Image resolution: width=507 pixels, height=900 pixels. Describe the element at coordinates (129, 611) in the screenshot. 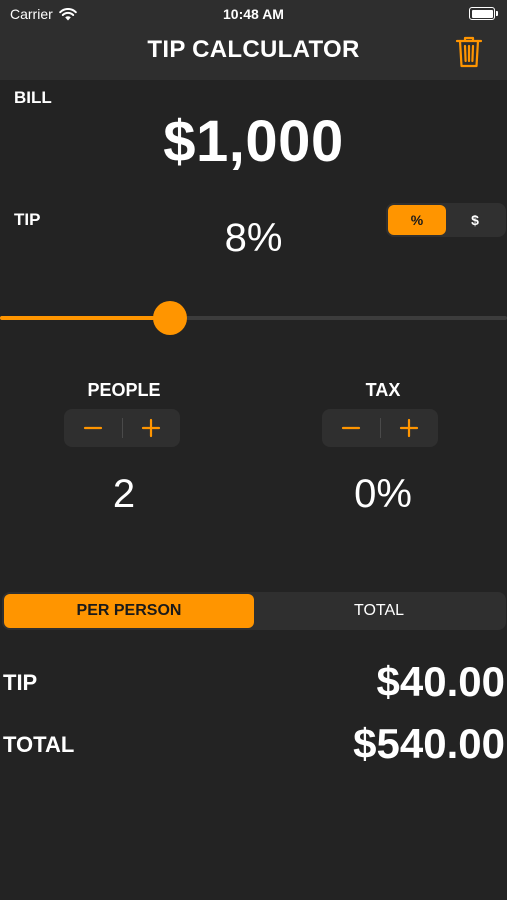

I see `per-person-segment: PER PERSON` at that location.